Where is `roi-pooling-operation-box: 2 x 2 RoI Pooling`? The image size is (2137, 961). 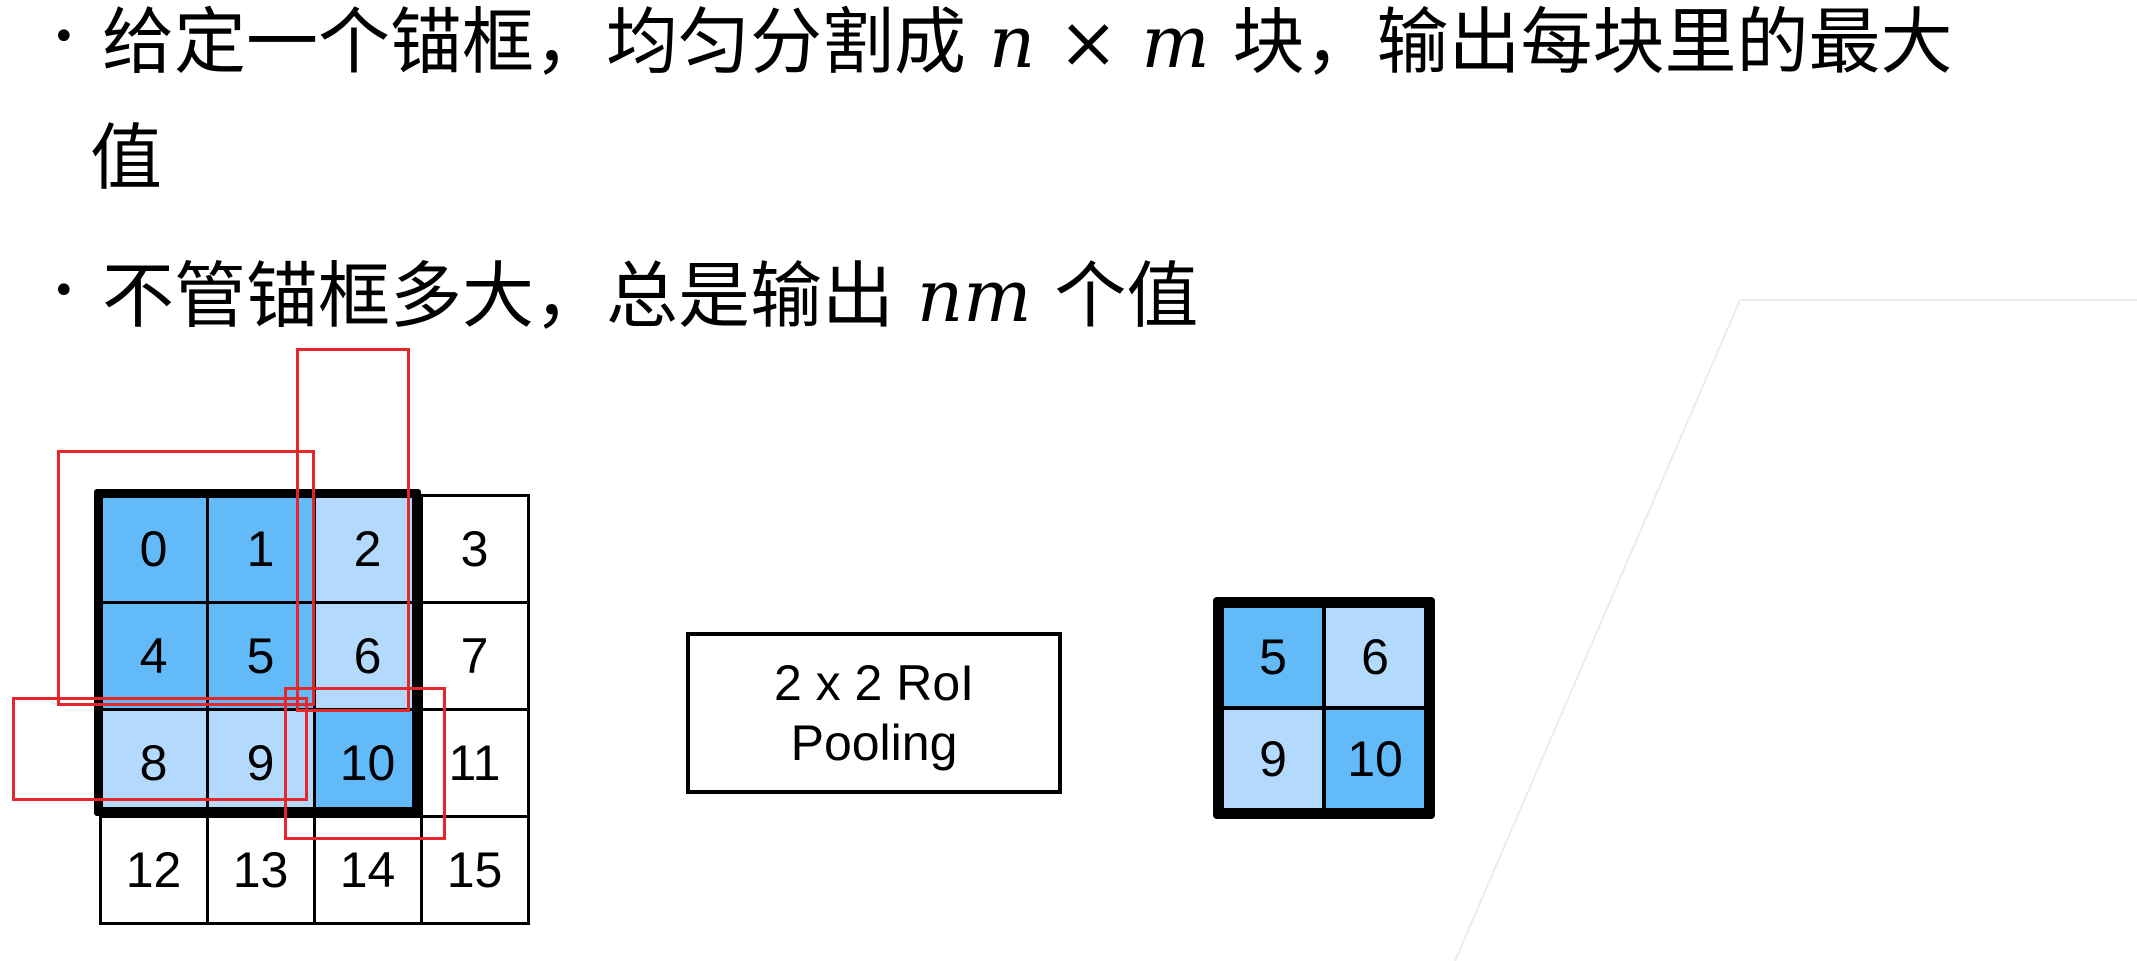
roi-pooling-operation-box: 2 x 2 RoI Pooling is located at coordinates (874, 713).